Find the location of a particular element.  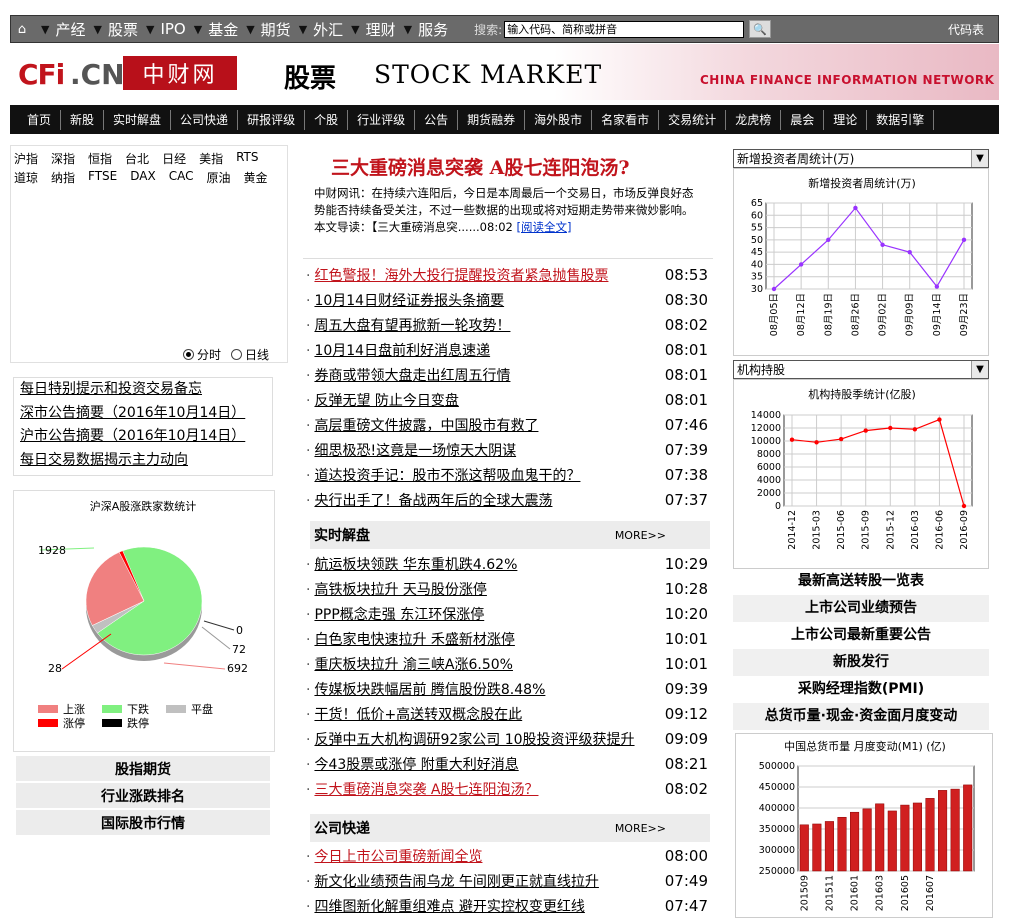

index-link: FTSE is located at coordinates (102, 177).